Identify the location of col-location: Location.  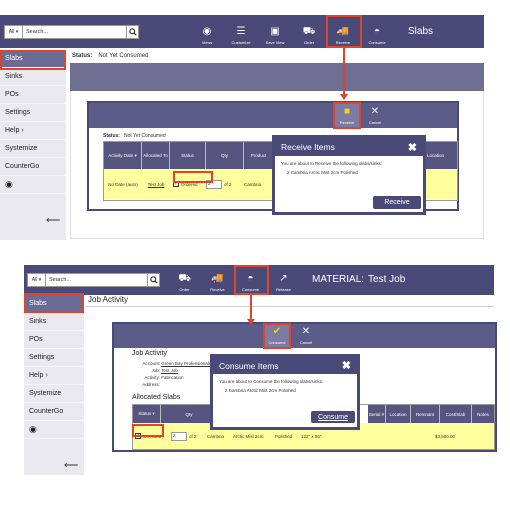
(398, 414).